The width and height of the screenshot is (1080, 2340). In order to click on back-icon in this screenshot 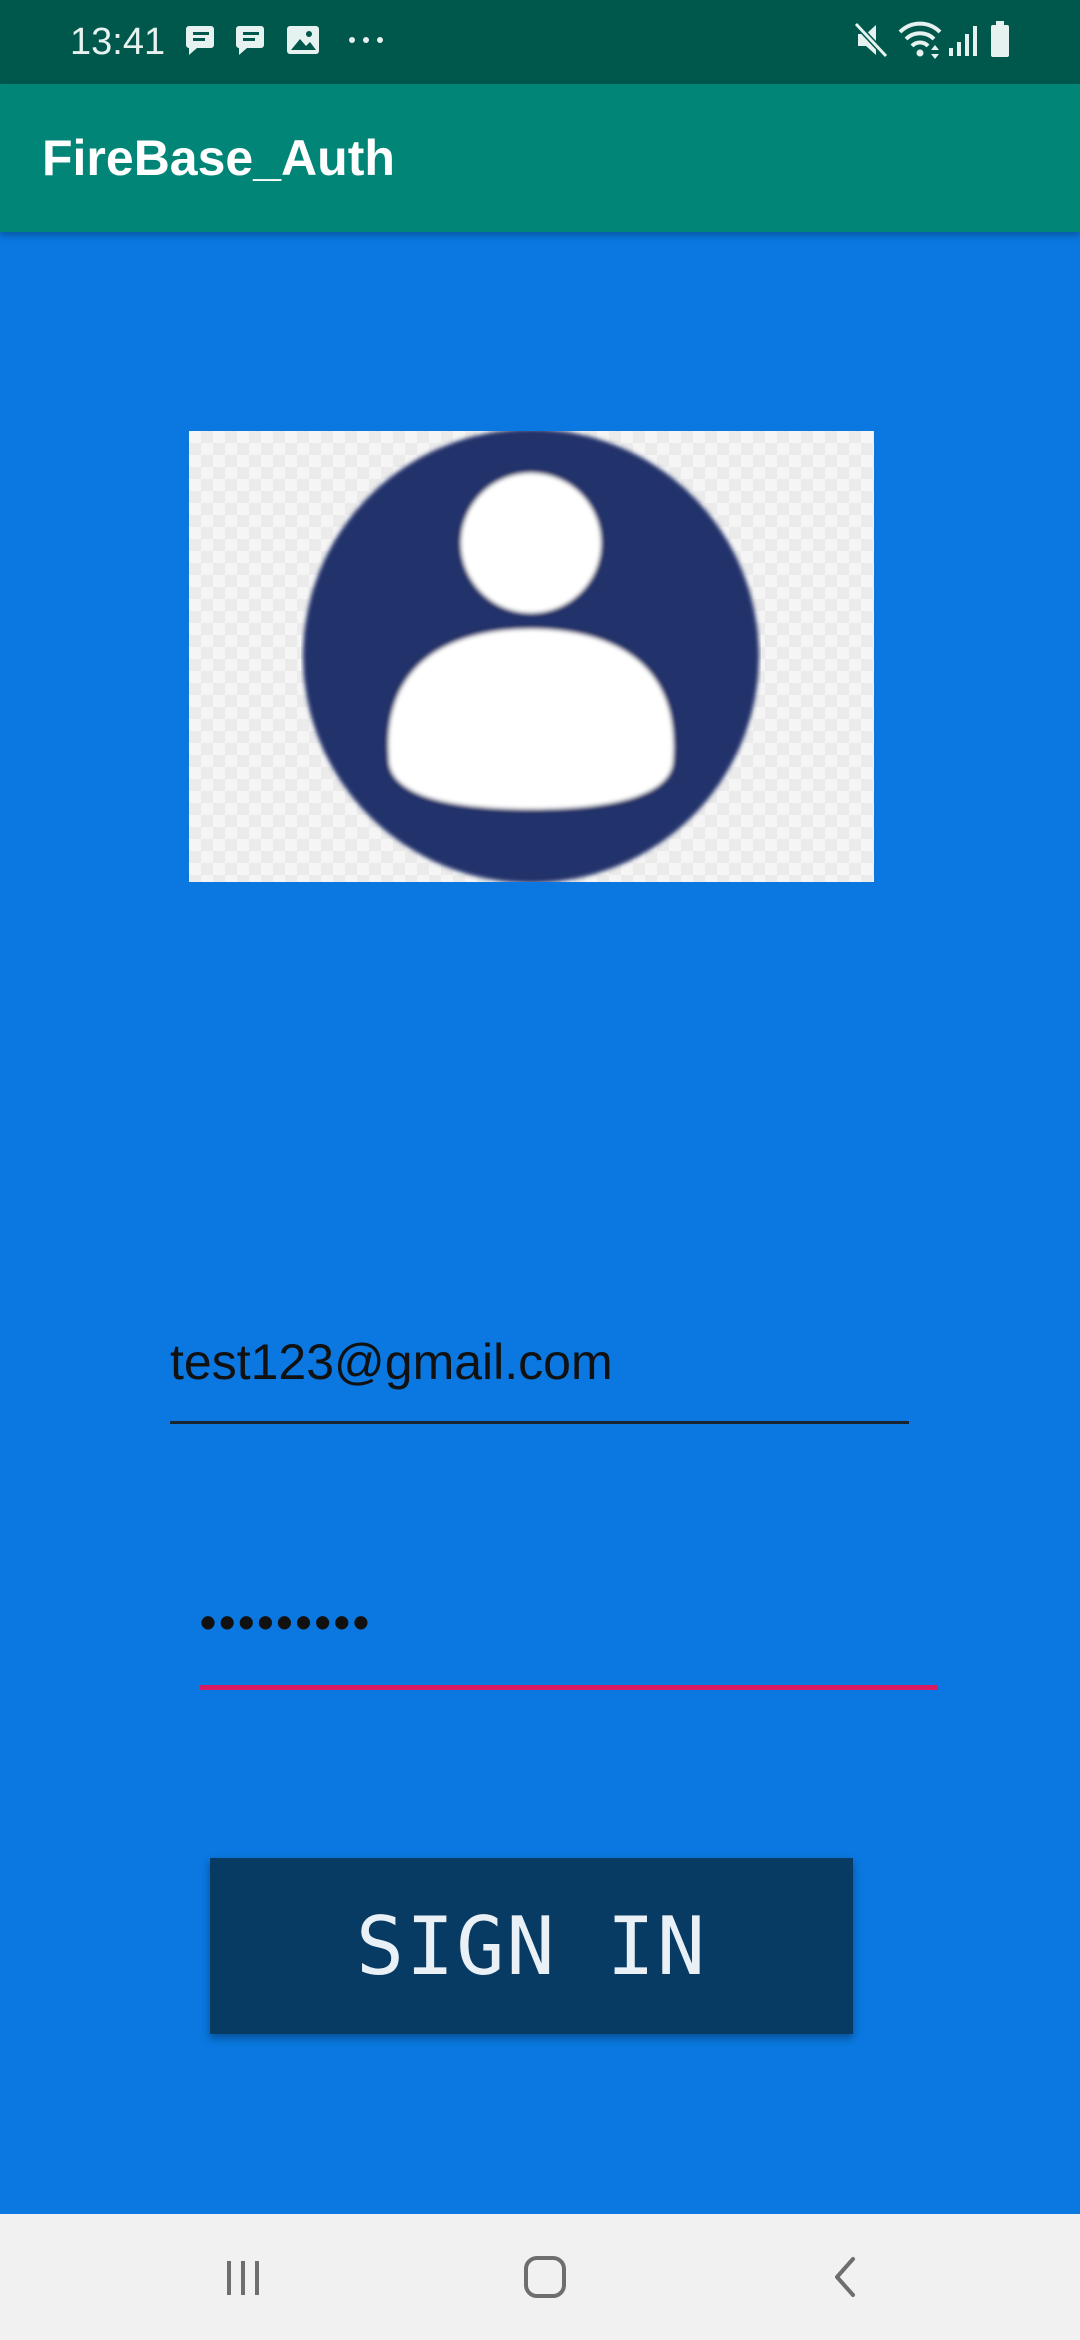, I will do `click(845, 2277)`.